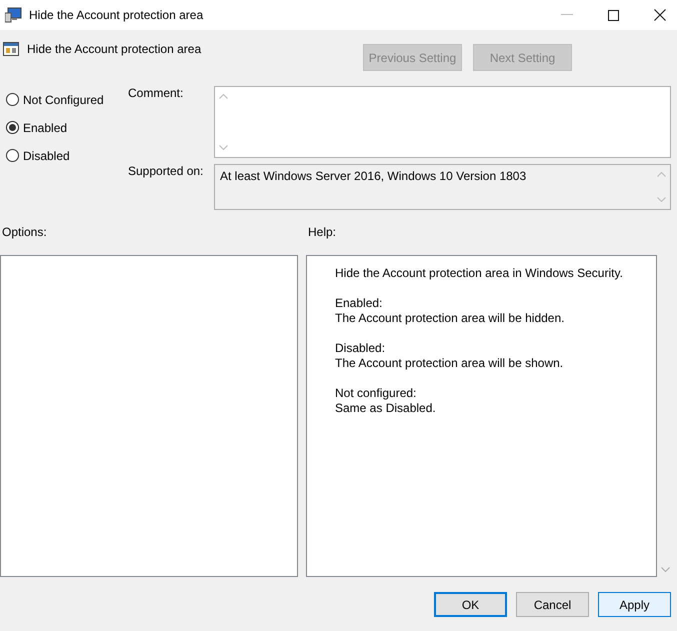 The height and width of the screenshot is (631, 677). I want to click on maximize-icon, so click(613, 15).